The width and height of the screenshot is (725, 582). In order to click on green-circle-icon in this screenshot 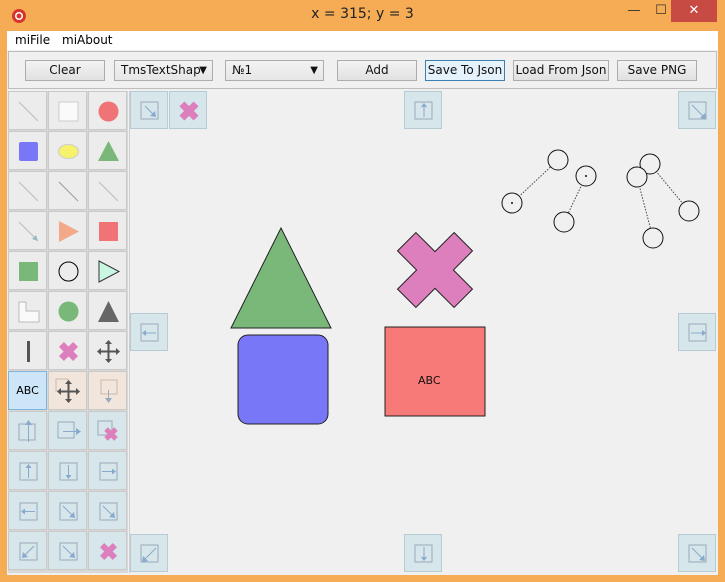, I will do `click(68, 311)`.